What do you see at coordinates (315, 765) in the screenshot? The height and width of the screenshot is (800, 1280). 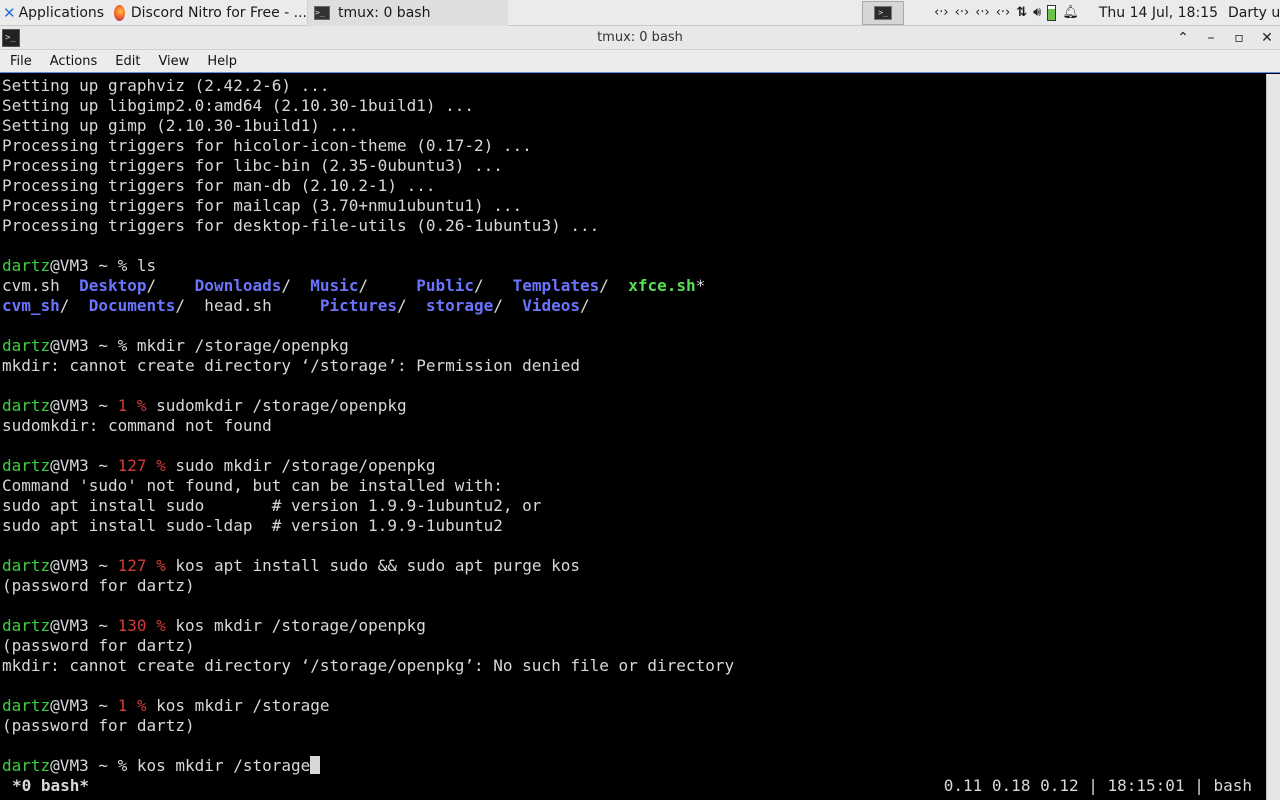 I see `text-cursor` at bounding box center [315, 765].